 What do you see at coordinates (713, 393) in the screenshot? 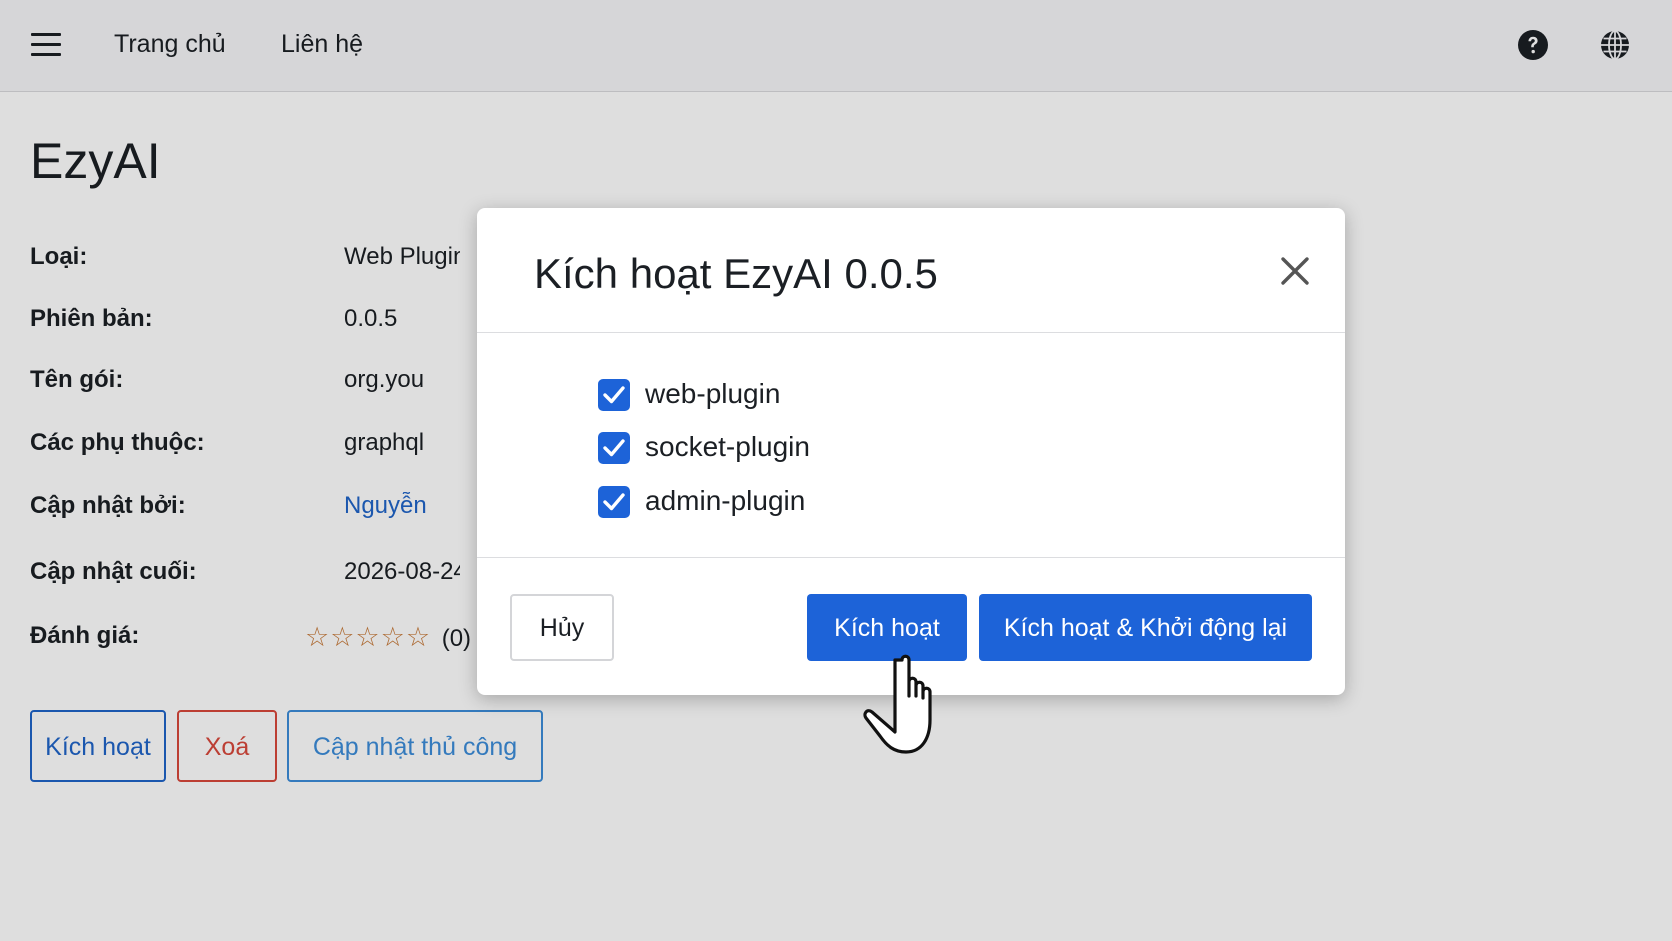
I see `option-label: web-plugin` at bounding box center [713, 393].